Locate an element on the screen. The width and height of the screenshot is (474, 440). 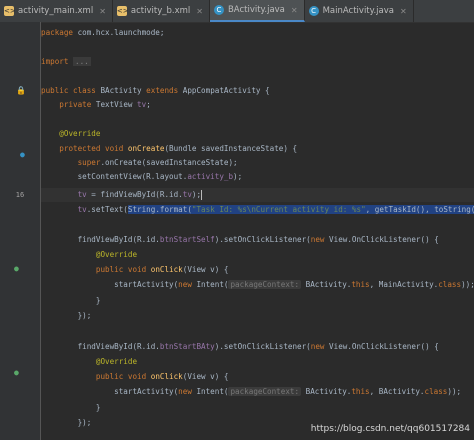
code-text: = findViewById(R.id. is located at coordinates (134, 194).